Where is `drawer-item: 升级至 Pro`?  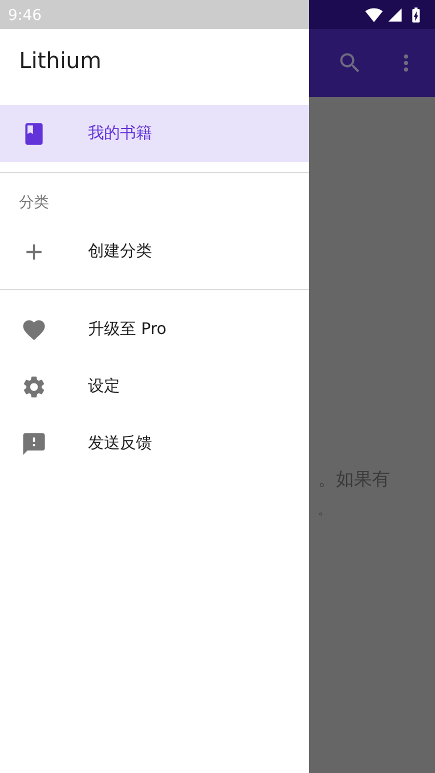 drawer-item: 升级至 Pro is located at coordinates (154, 329).